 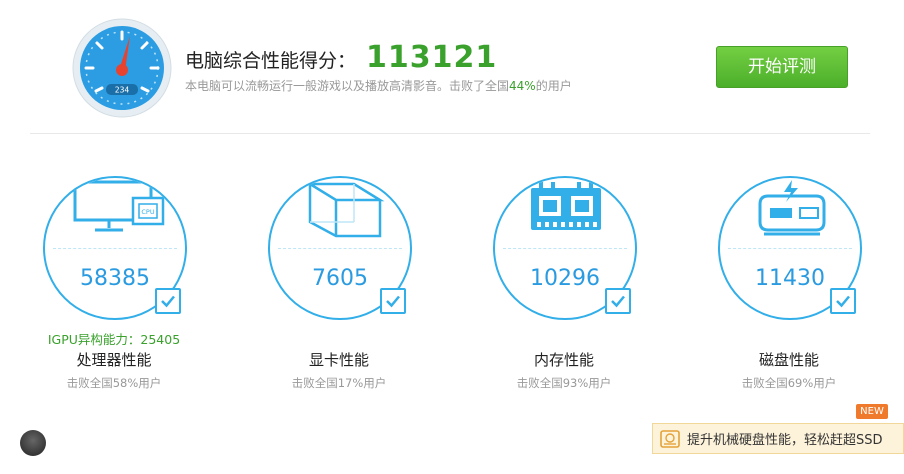 I want to click on cpu-monitor-icon: CPU, so click(x=119, y=206).